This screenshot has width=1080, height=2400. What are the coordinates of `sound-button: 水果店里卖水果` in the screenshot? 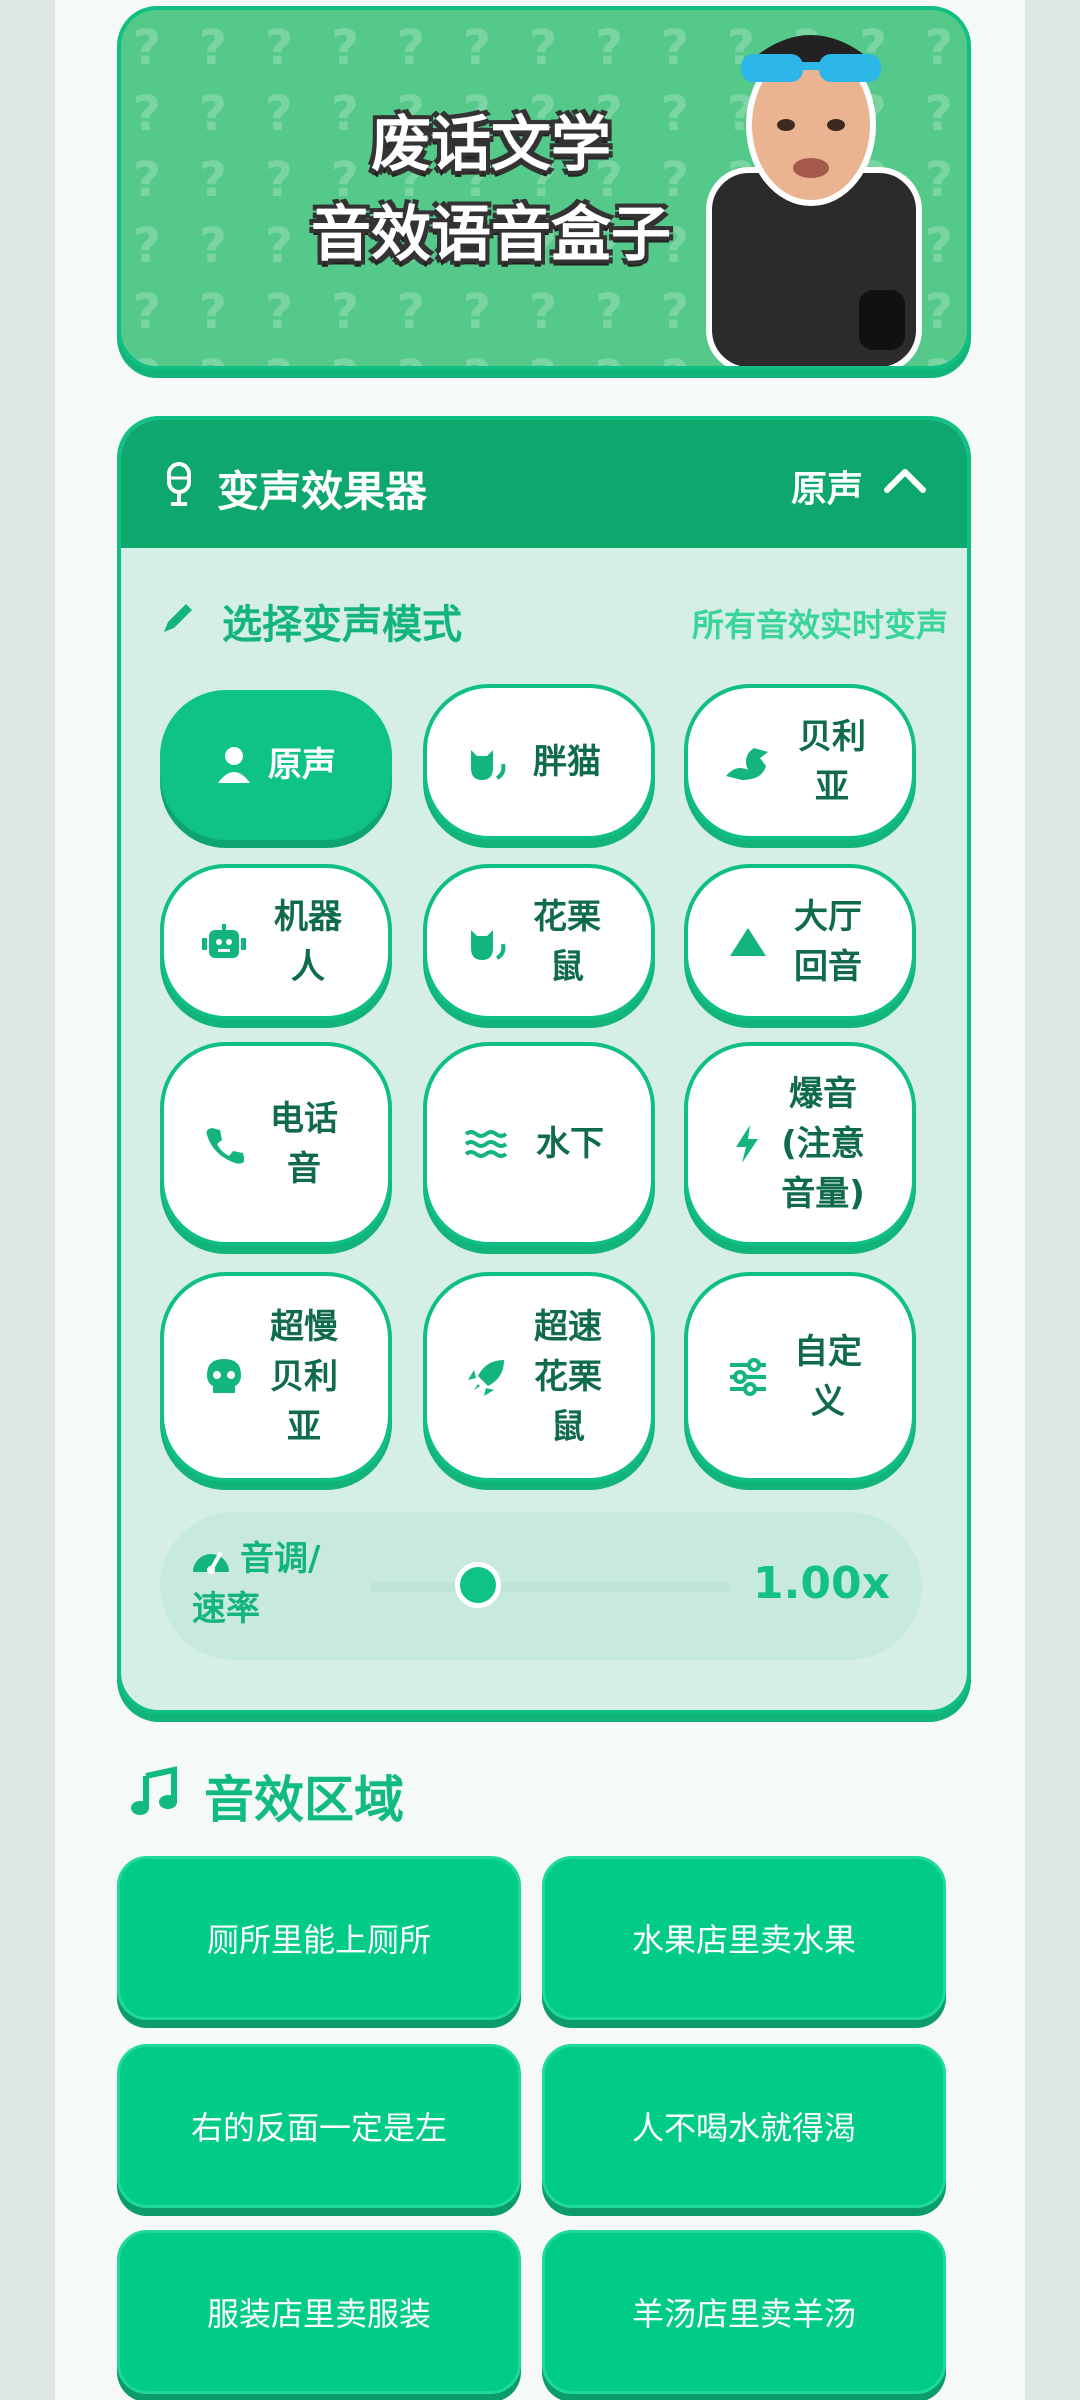 It's located at (744, 1938).